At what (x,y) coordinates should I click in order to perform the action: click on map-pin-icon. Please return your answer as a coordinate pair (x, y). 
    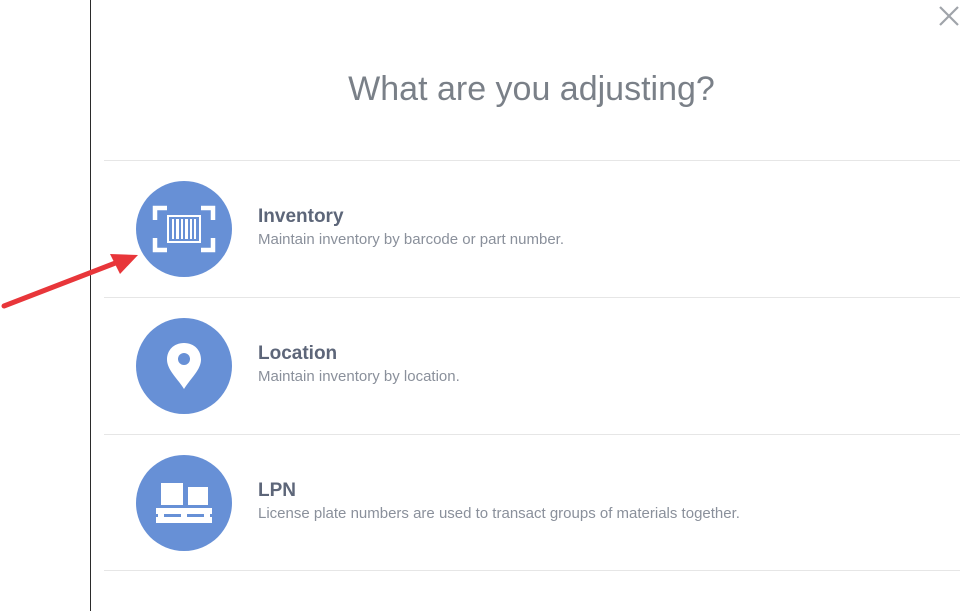
    Looking at the image, I should click on (184, 366).